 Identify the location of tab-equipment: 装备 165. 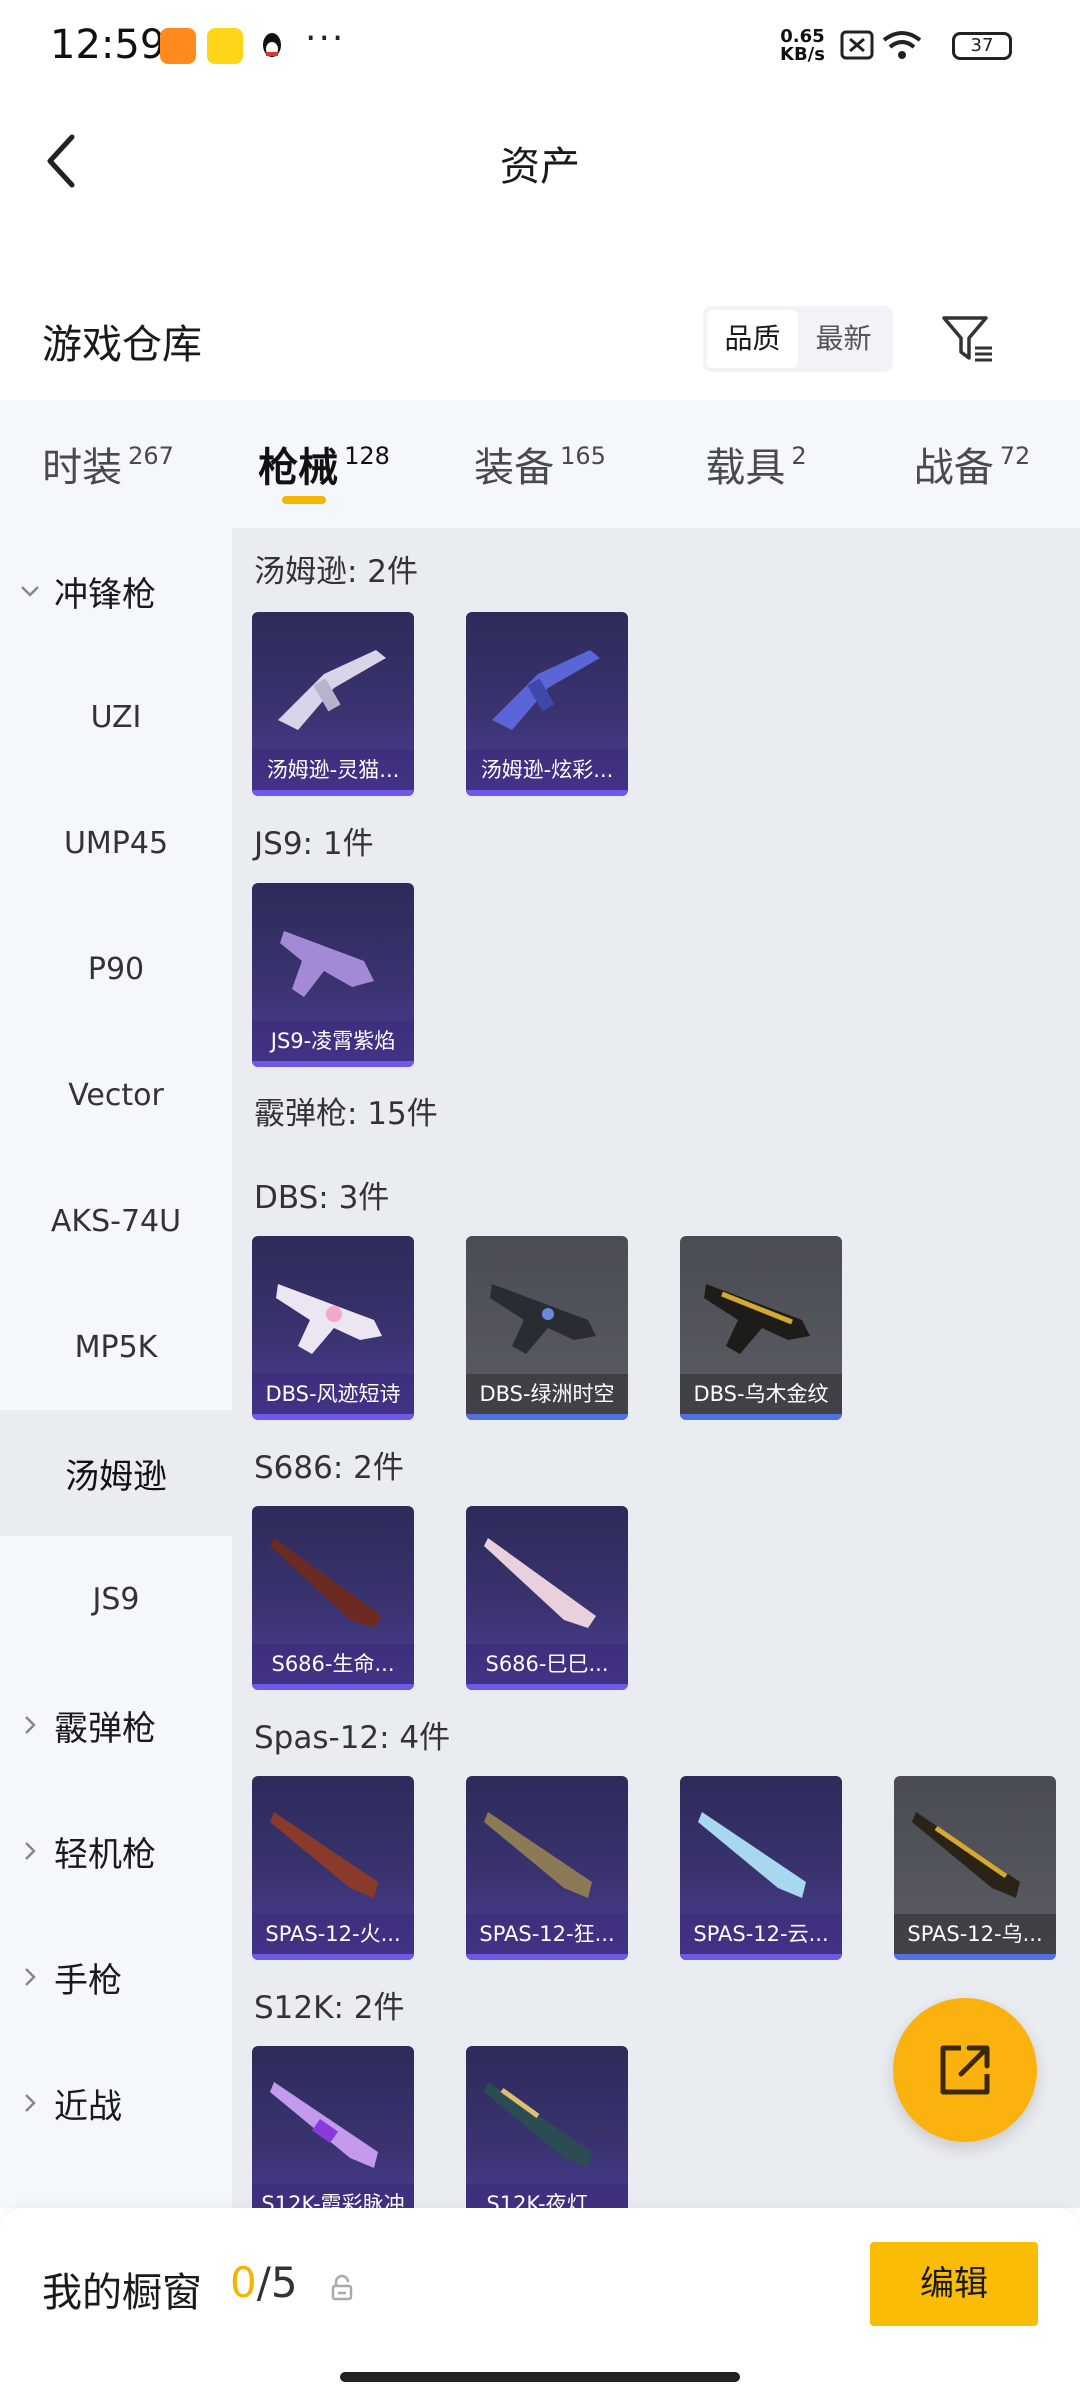
(540, 464).